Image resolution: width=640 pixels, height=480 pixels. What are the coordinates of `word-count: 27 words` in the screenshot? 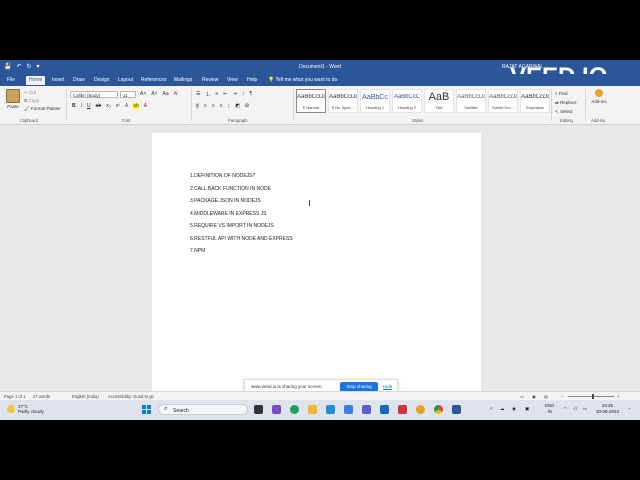 It's located at (41, 396).